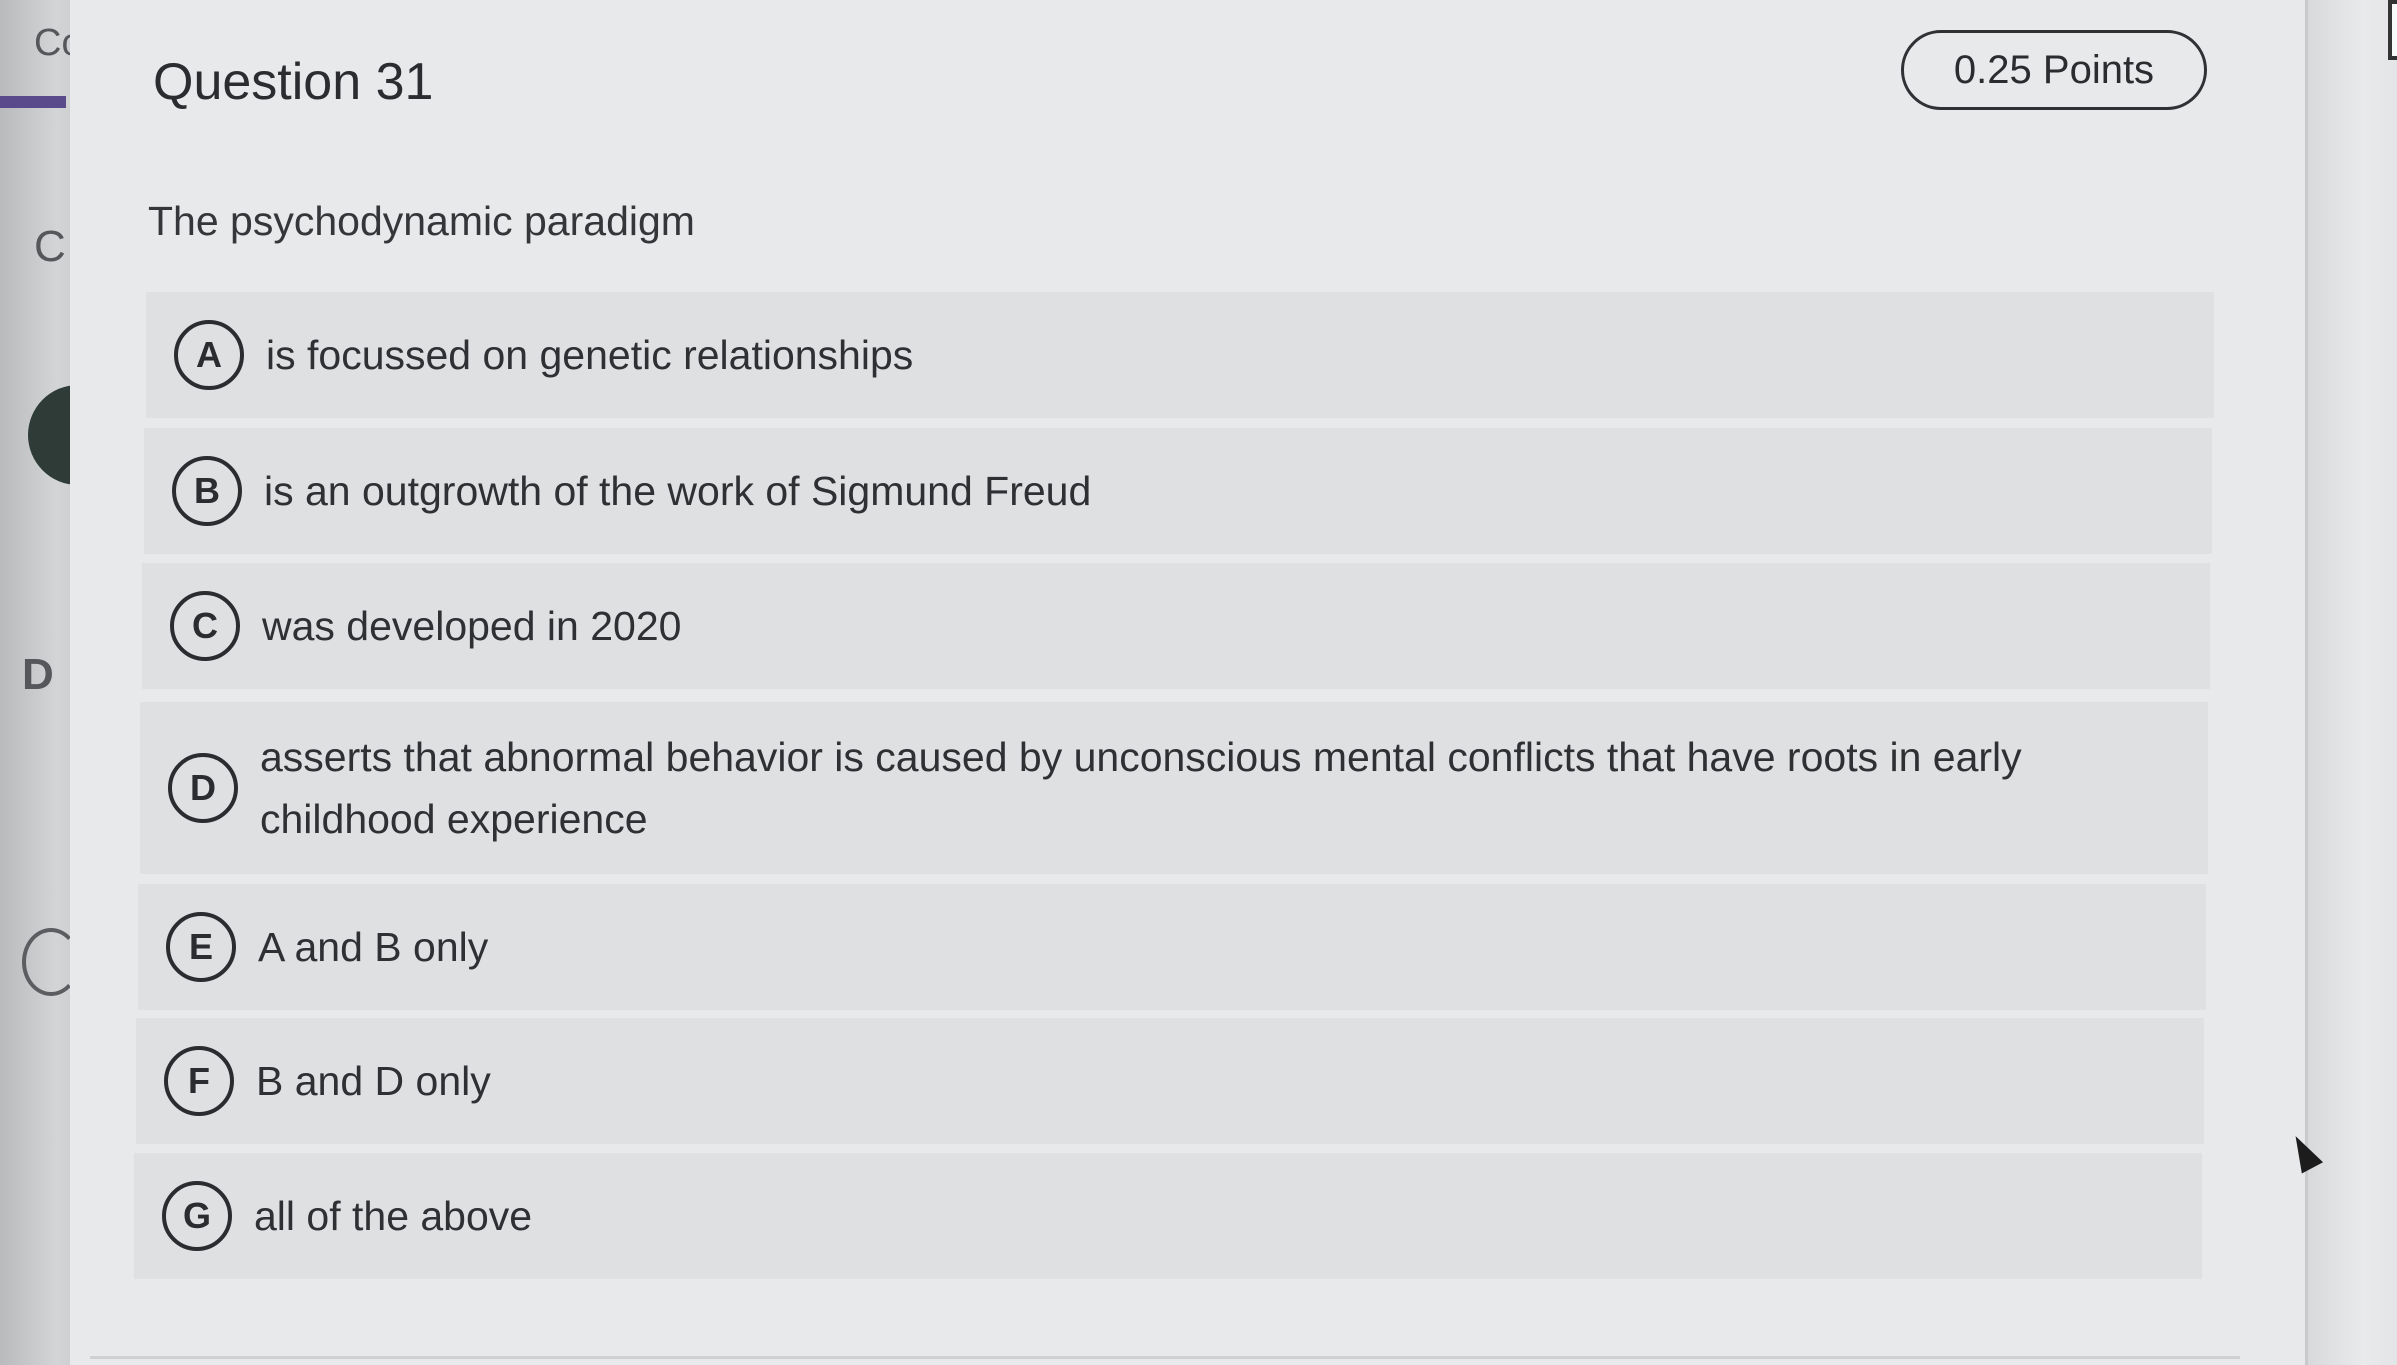 Image resolution: width=2397 pixels, height=1365 pixels. I want to click on option-letter-circle: E, so click(201, 947).